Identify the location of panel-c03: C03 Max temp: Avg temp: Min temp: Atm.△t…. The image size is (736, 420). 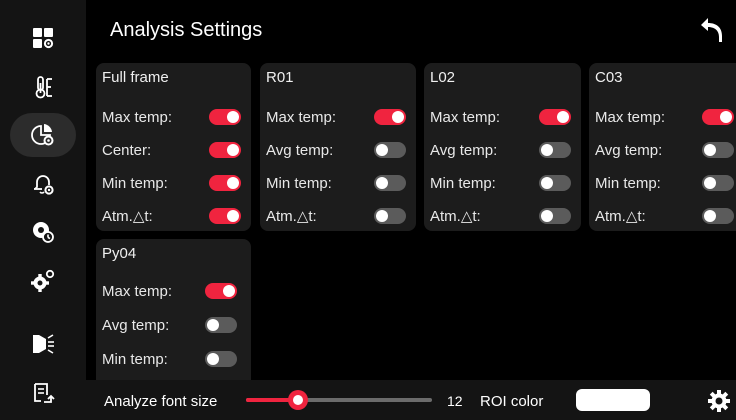
(662, 147).